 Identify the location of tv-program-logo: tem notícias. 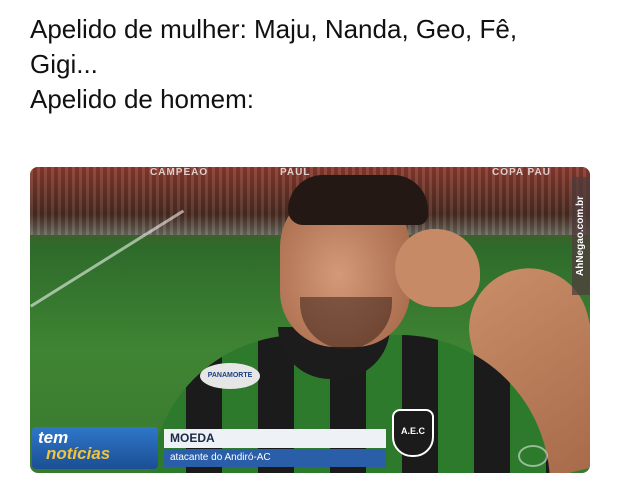
(95, 448).